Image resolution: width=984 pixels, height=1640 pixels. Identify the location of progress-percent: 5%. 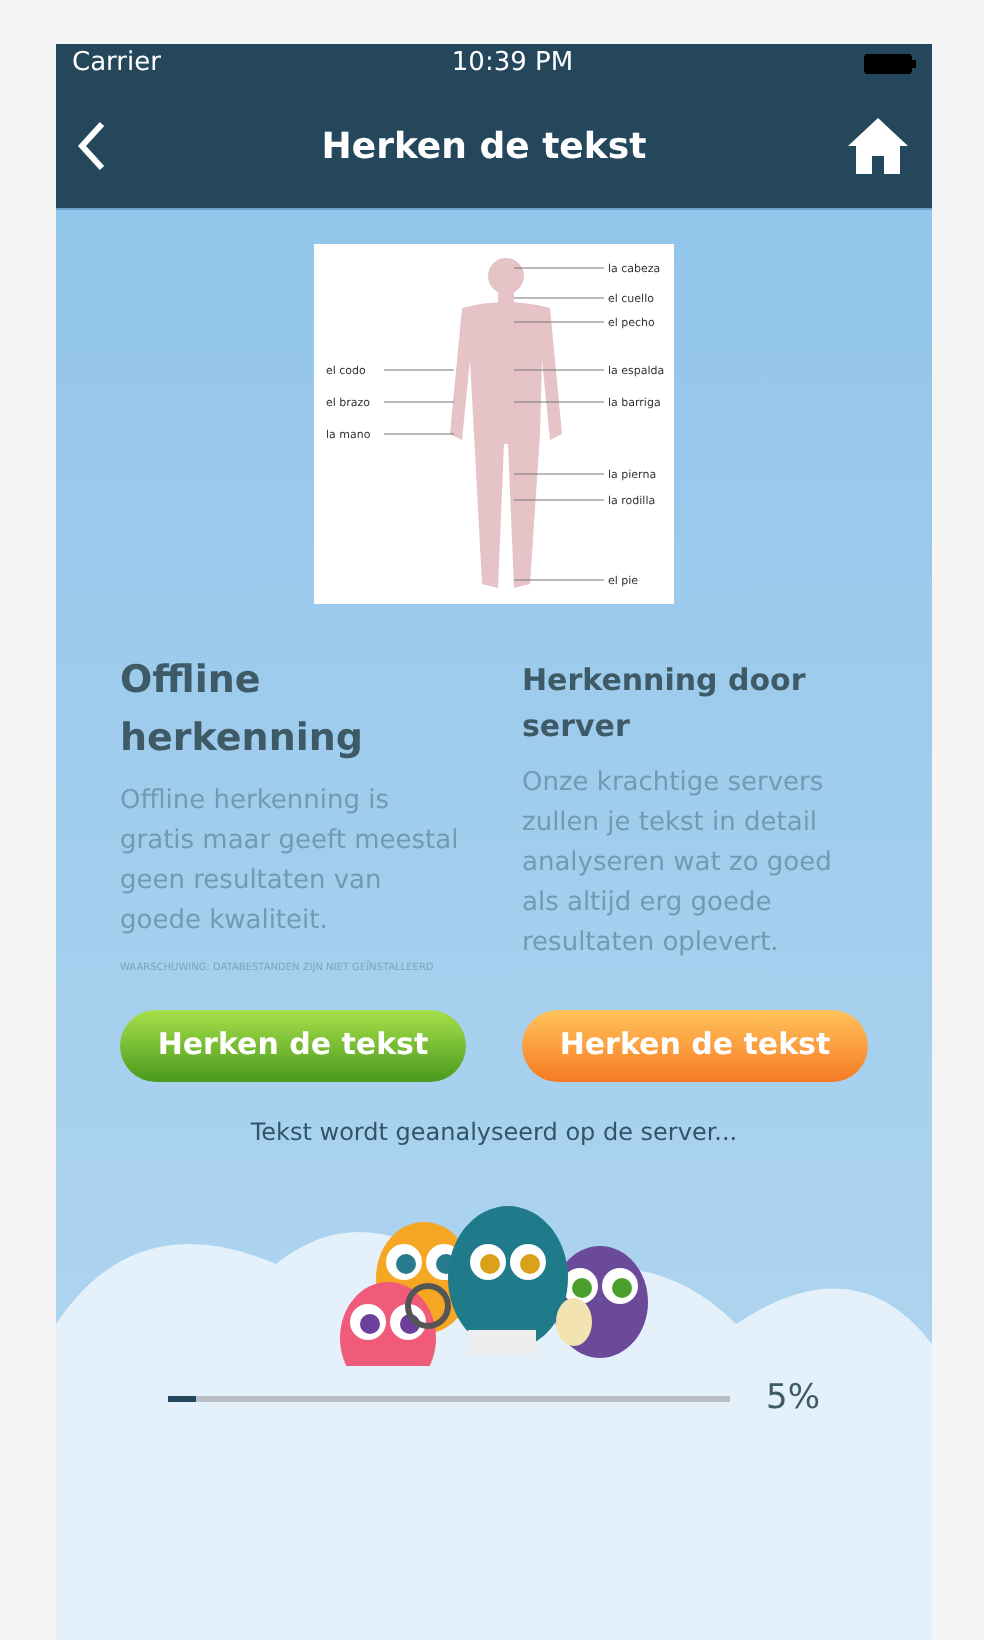
(793, 1398).